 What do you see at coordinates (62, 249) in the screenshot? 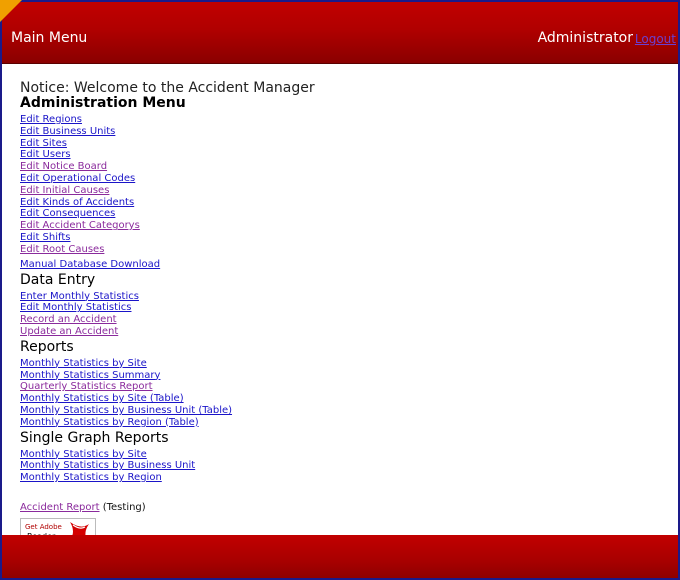
I see `edit-root-causes-link: Edit Root Causes` at bounding box center [62, 249].